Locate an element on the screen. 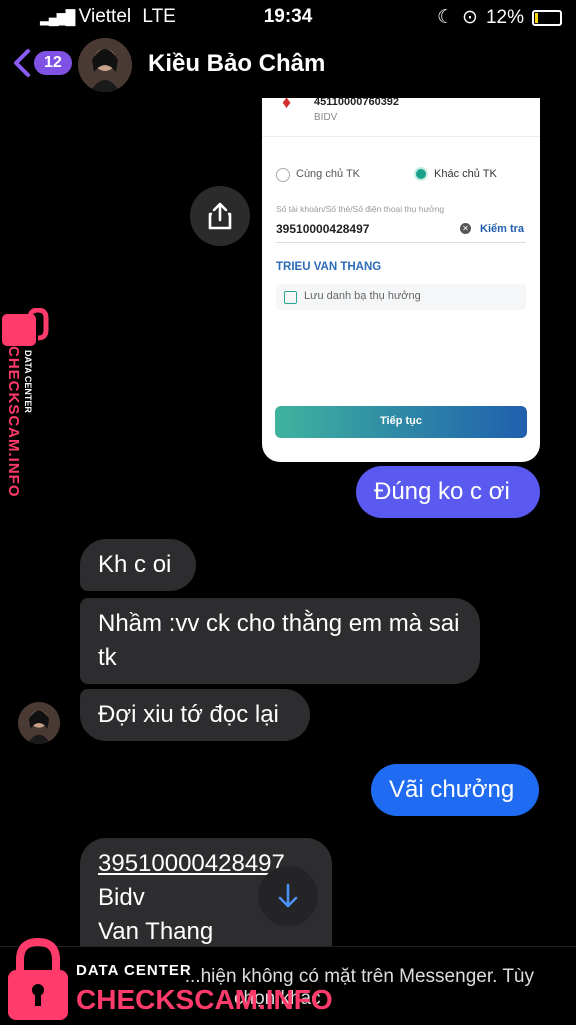  divider is located at coordinates (401, 136).